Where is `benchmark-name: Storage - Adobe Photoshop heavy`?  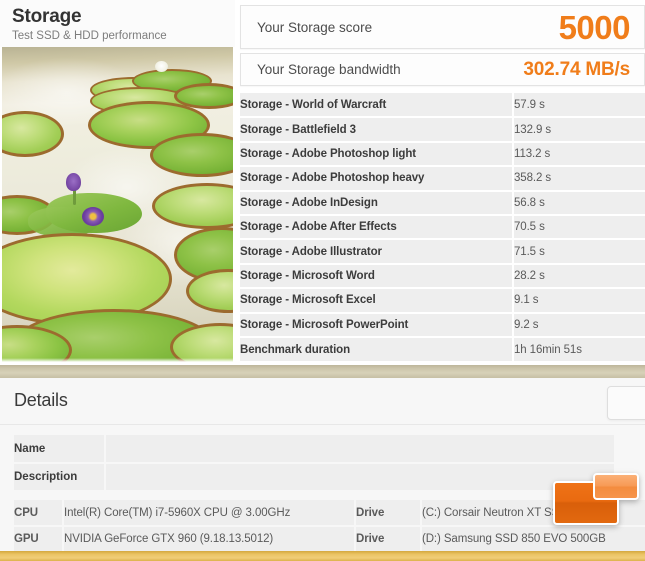
benchmark-name: Storage - Adobe Photoshop heavy is located at coordinates (377, 179).